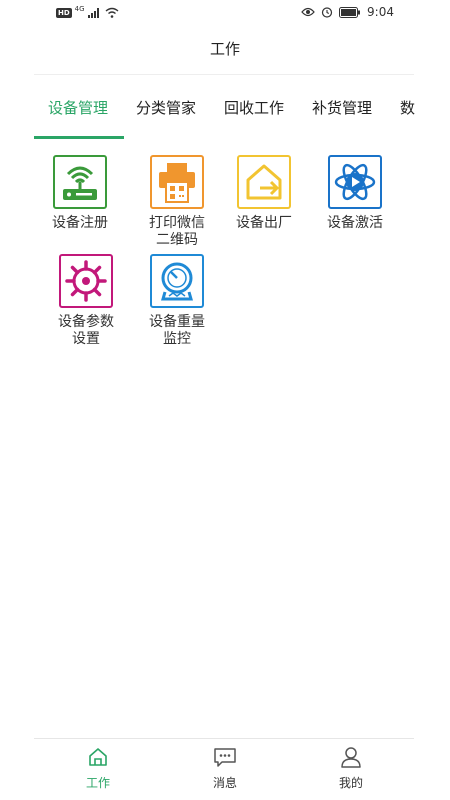 This screenshot has height=800, width=450. I want to click on device-register-item: 设备注册, so click(80, 193).